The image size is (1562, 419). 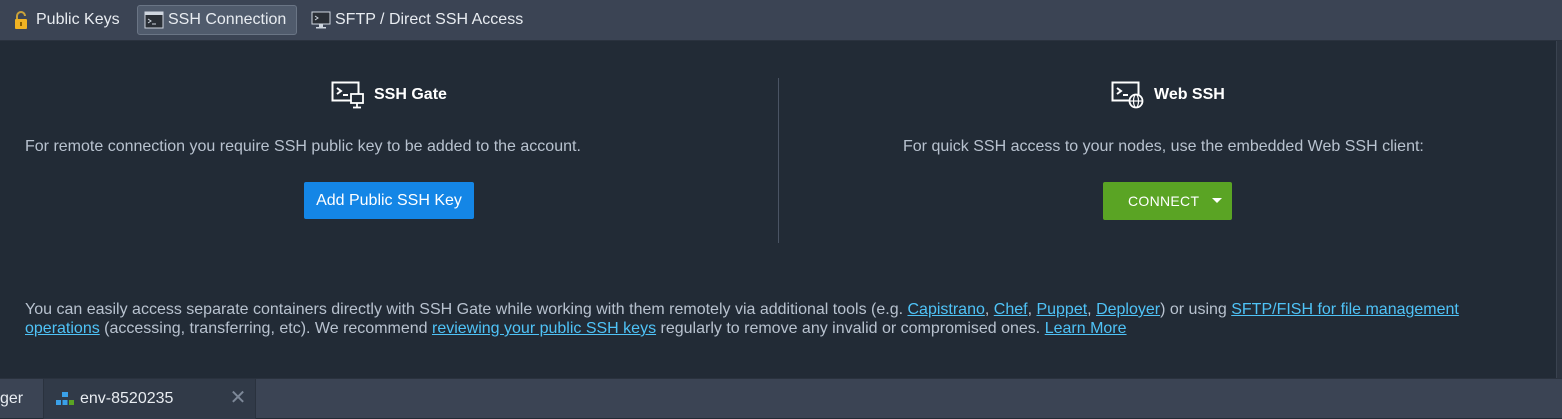 I want to click on bottom-tab-environment: env-8520235 ✕, so click(x=150, y=399).